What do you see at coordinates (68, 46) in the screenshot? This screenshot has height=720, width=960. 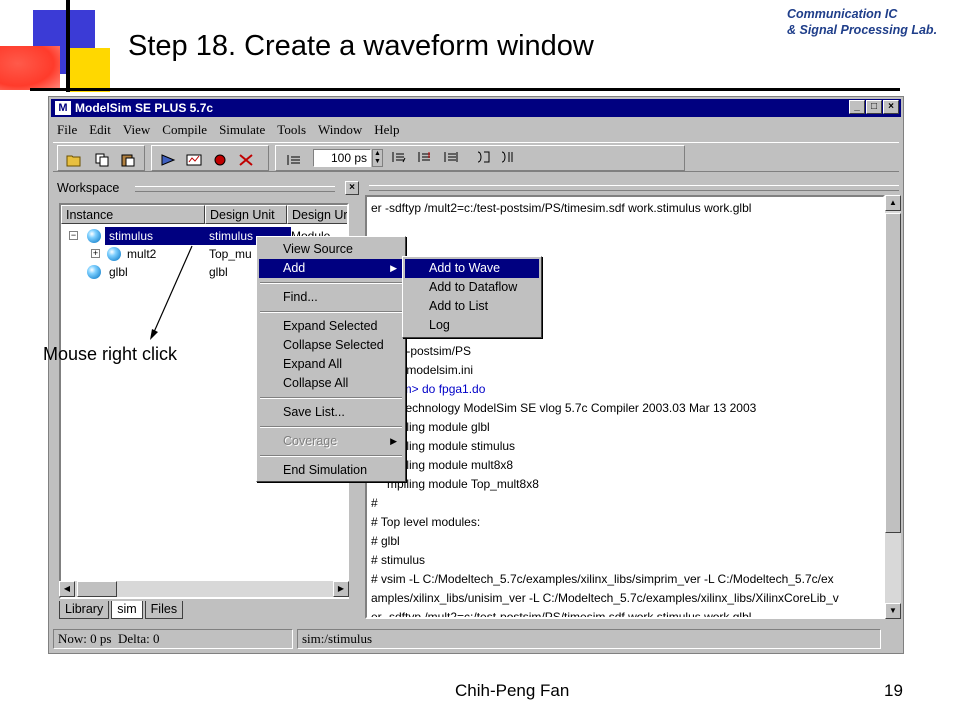 I see `decor-vertical-line` at bounding box center [68, 46].